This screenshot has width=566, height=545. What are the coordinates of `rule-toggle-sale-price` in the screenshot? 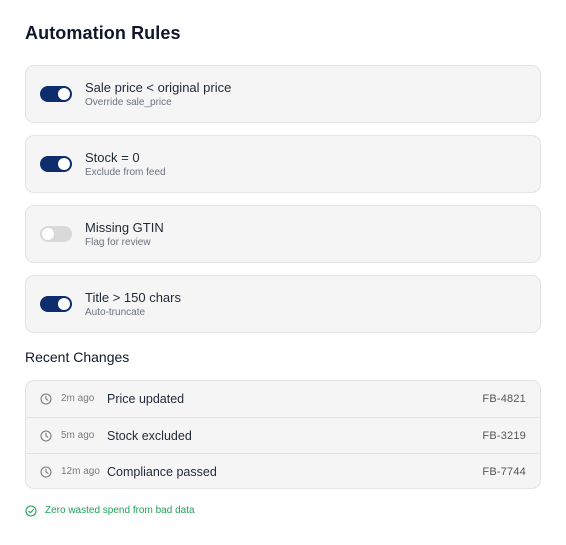 It's located at (56, 94).